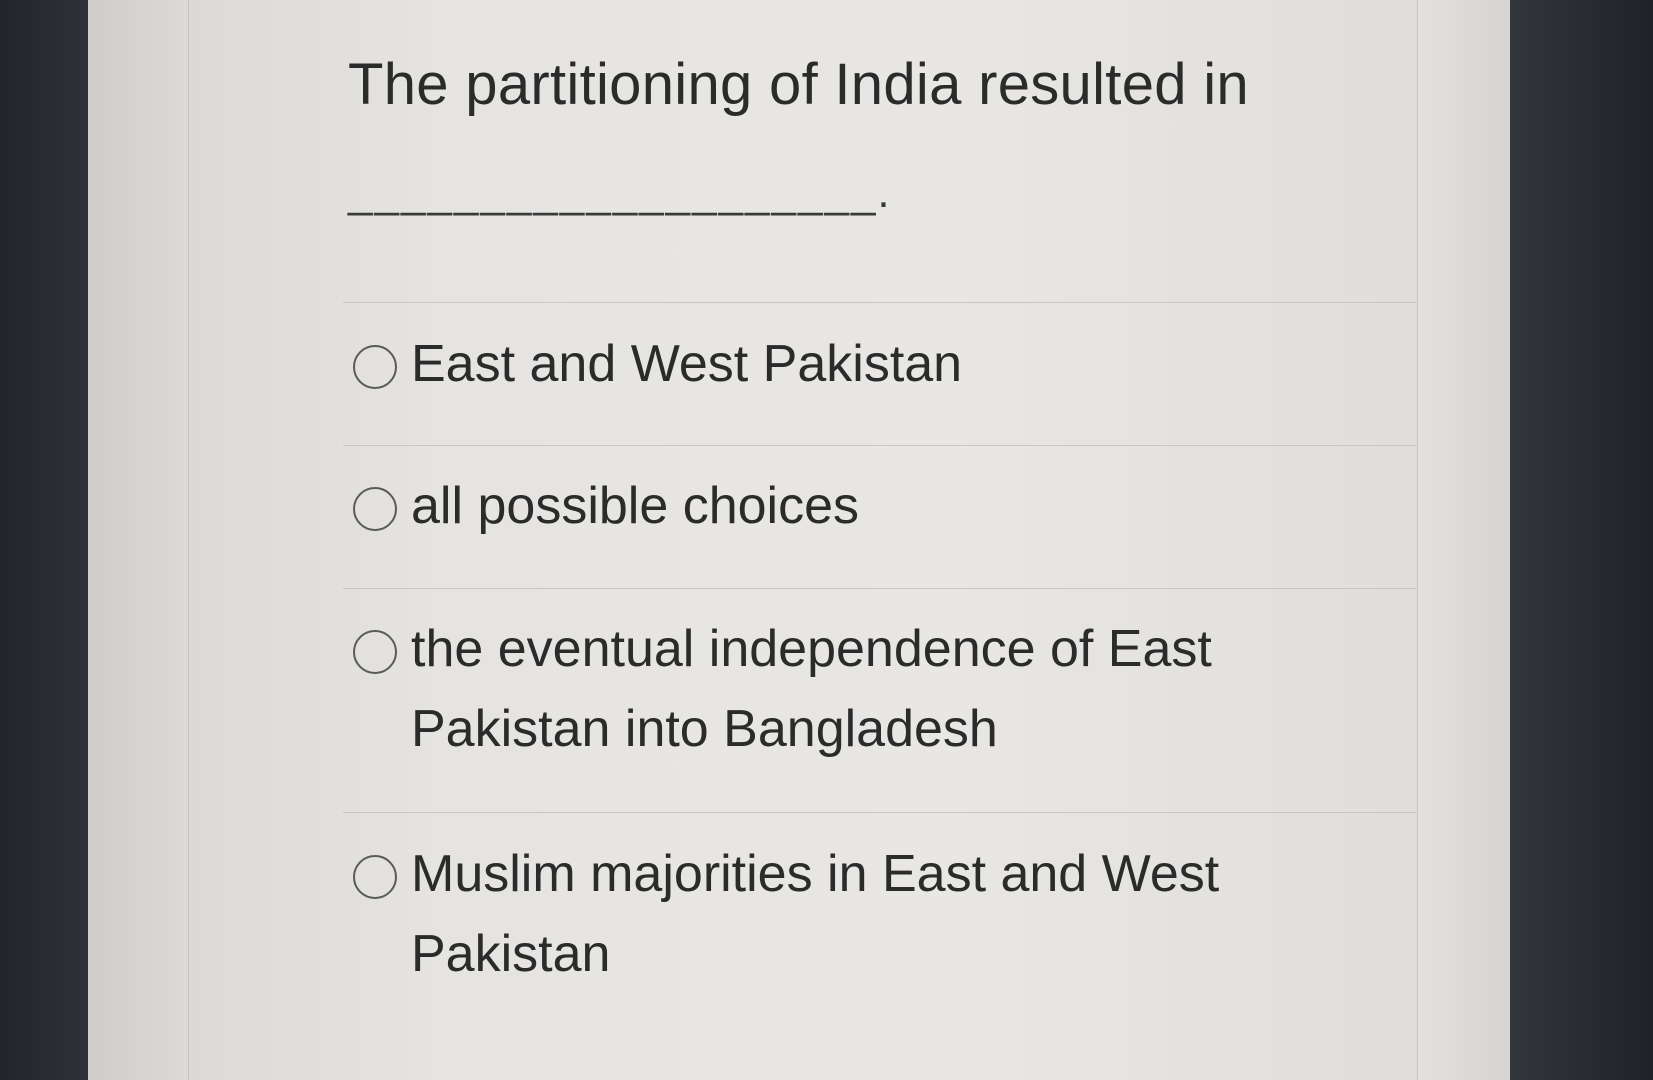 The width and height of the screenshot is (1653, 1080). I want to click on answer-blank: ____________________., so click(620, 192).